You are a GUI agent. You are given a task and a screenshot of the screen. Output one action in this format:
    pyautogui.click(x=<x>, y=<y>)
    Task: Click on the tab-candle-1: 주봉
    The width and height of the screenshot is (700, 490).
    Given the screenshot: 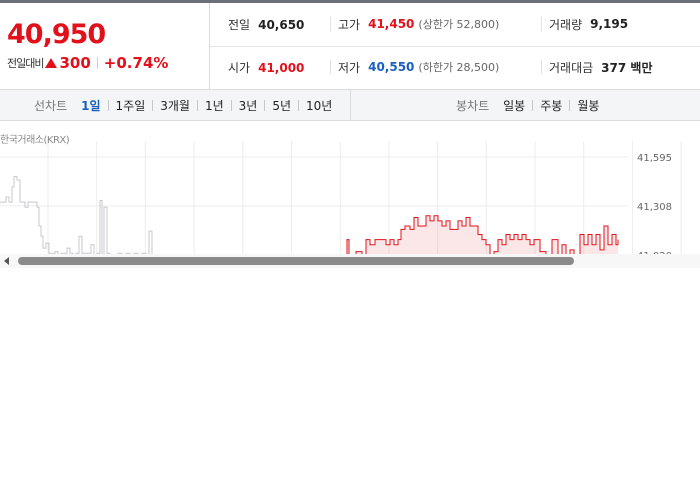 What is the action you would take?
    pyautogui.click(x=551, y=105)
    